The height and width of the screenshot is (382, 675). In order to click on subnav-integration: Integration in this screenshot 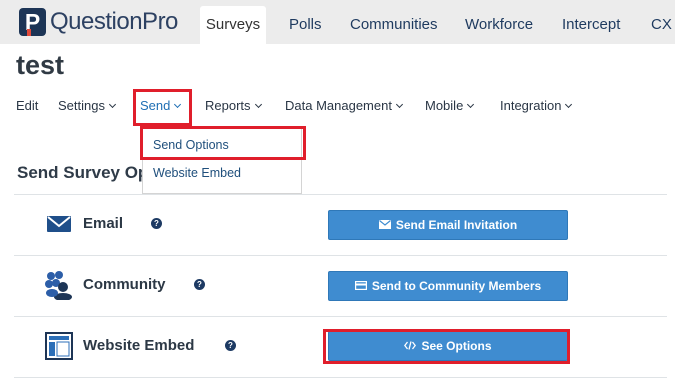, I will do `click(536, 106)`.